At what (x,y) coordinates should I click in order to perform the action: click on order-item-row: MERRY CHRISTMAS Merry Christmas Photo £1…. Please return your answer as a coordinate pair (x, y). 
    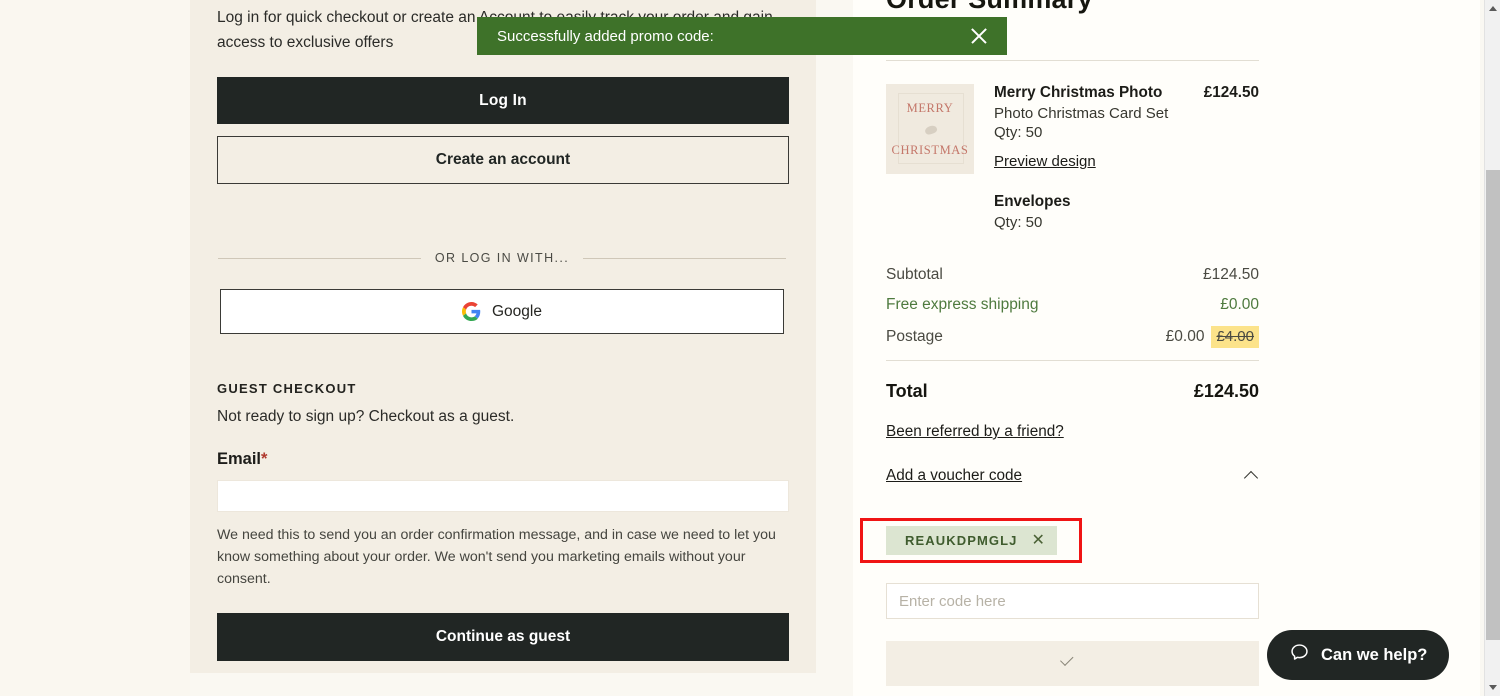
    Looking at the image, I should click on (1072, 117).